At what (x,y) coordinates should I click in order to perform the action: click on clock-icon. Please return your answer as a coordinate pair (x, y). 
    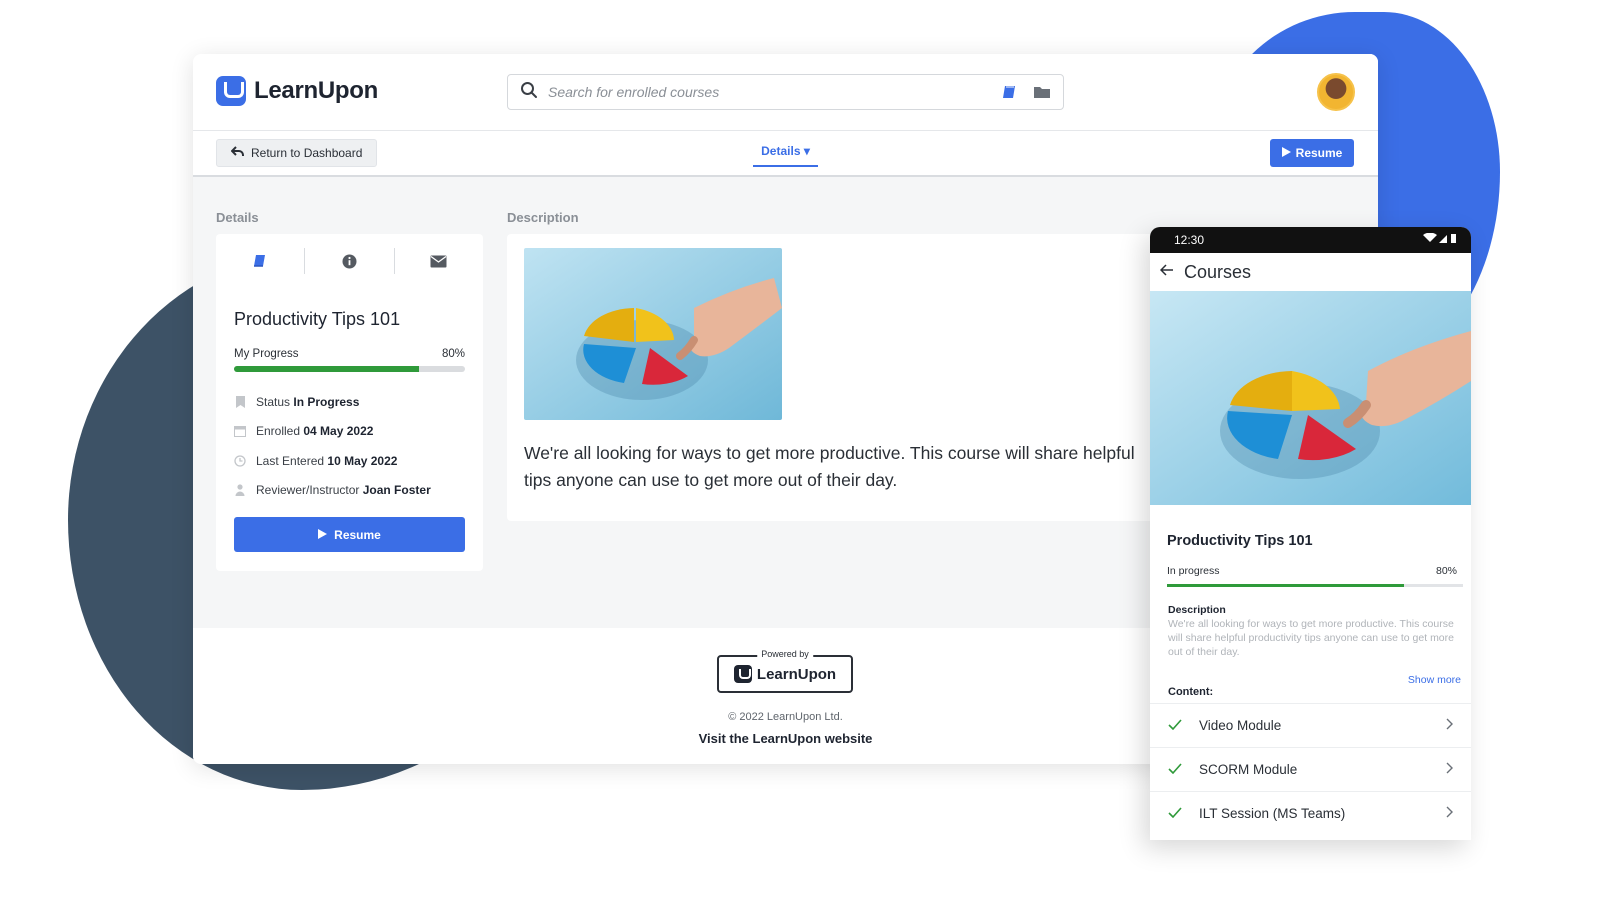
    Looking at the image, I should click on (240, 461).